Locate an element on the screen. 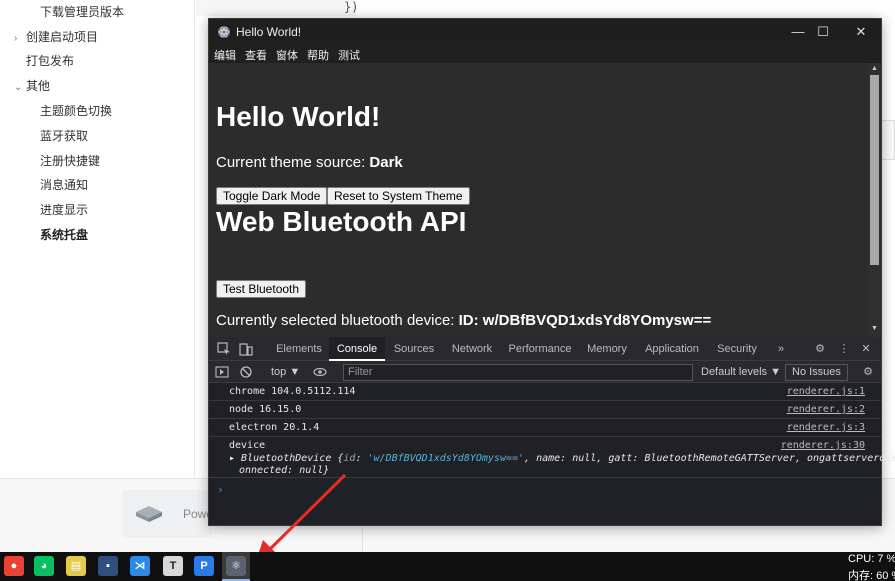 Image resolution: width=895 pixels, height=581 pixels. sidebar-item-other: ⌄ 其他 is located at coordinates (32, 86).